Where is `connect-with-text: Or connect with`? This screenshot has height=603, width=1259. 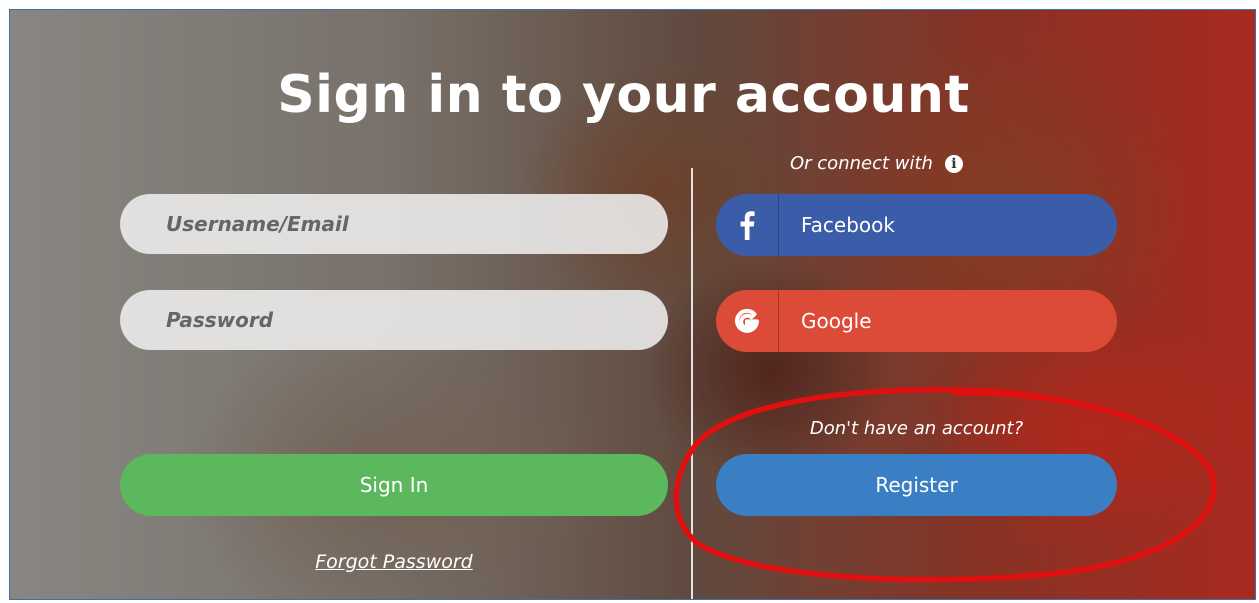 connect-with-text: Or connect with is located at coordinates (861, 163).